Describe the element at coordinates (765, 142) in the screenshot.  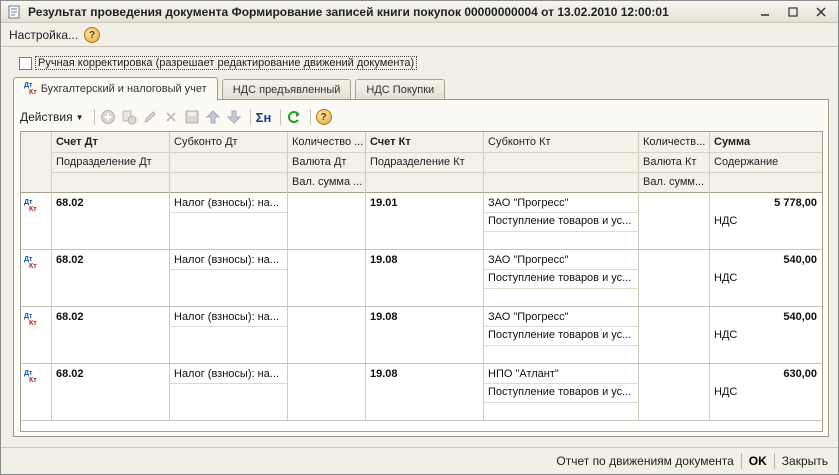
I see `header-amount: Сумма` at that location.